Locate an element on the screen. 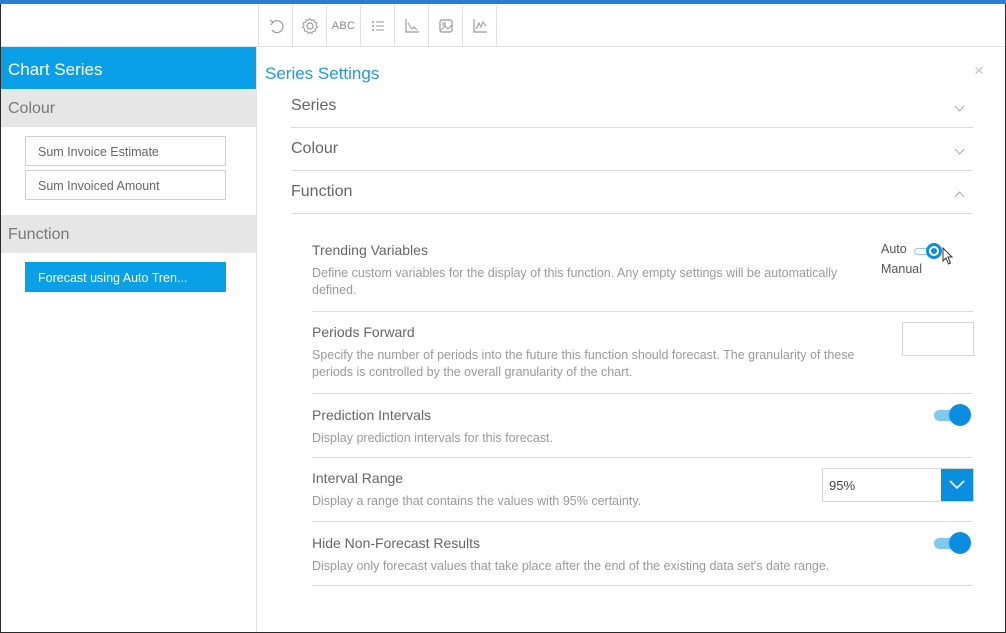  list-icon is located at coordinates (377, 25).